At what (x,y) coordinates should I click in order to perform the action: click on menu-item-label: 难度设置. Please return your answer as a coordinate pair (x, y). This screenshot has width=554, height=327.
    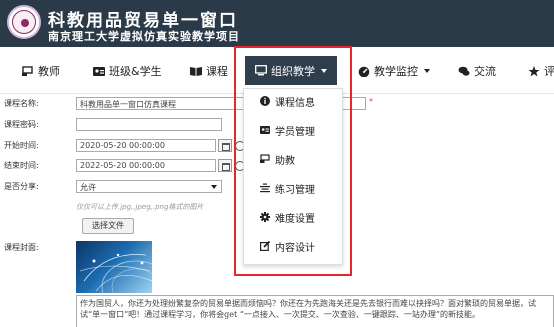
    Looking at the image, I should click on (295, 219).